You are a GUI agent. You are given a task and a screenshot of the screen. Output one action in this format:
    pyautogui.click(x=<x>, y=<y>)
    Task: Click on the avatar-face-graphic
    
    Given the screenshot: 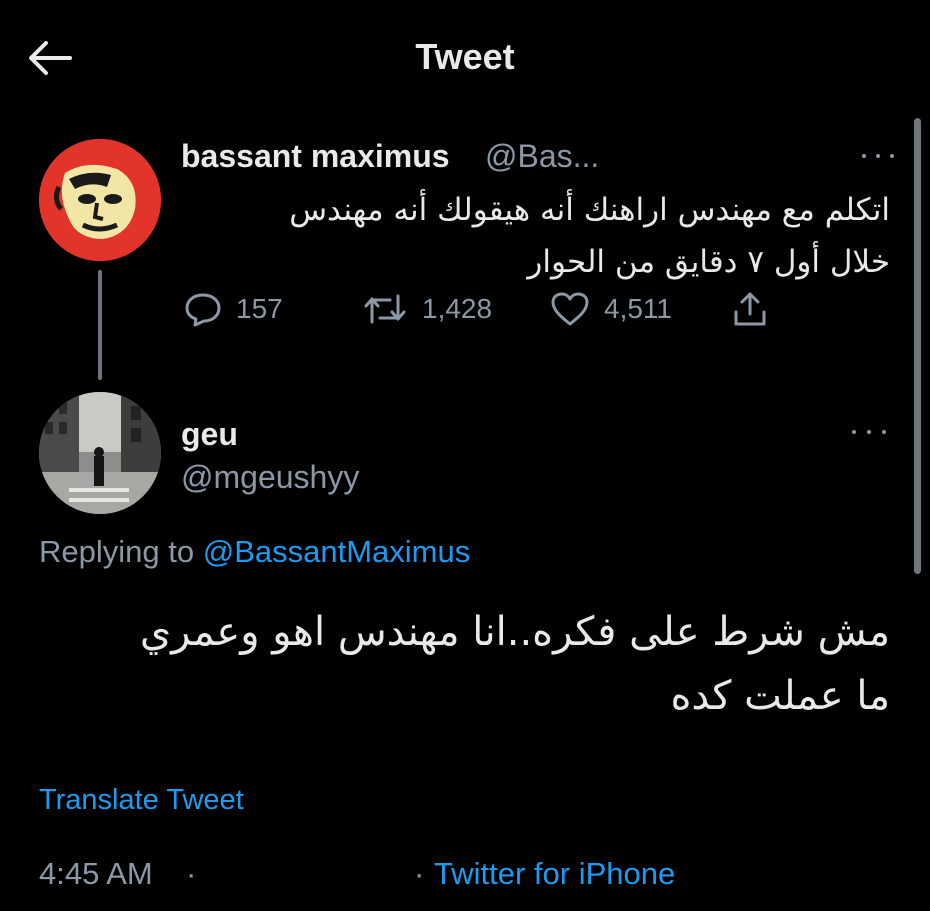 What is the action you would take?
    pyautogui.click(x=100, y=200)
    